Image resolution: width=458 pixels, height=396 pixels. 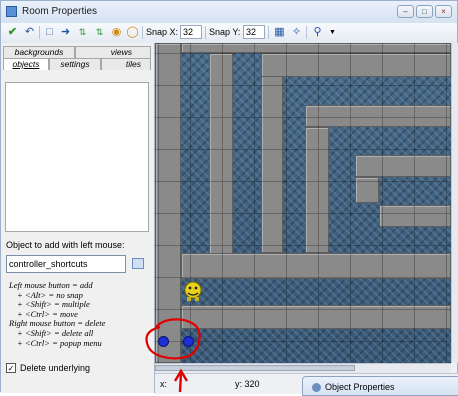 What do you see at coordinates (60, 11) in the screenshot?
I see `window-title: Room Properties` at bounding box center [60, 11].